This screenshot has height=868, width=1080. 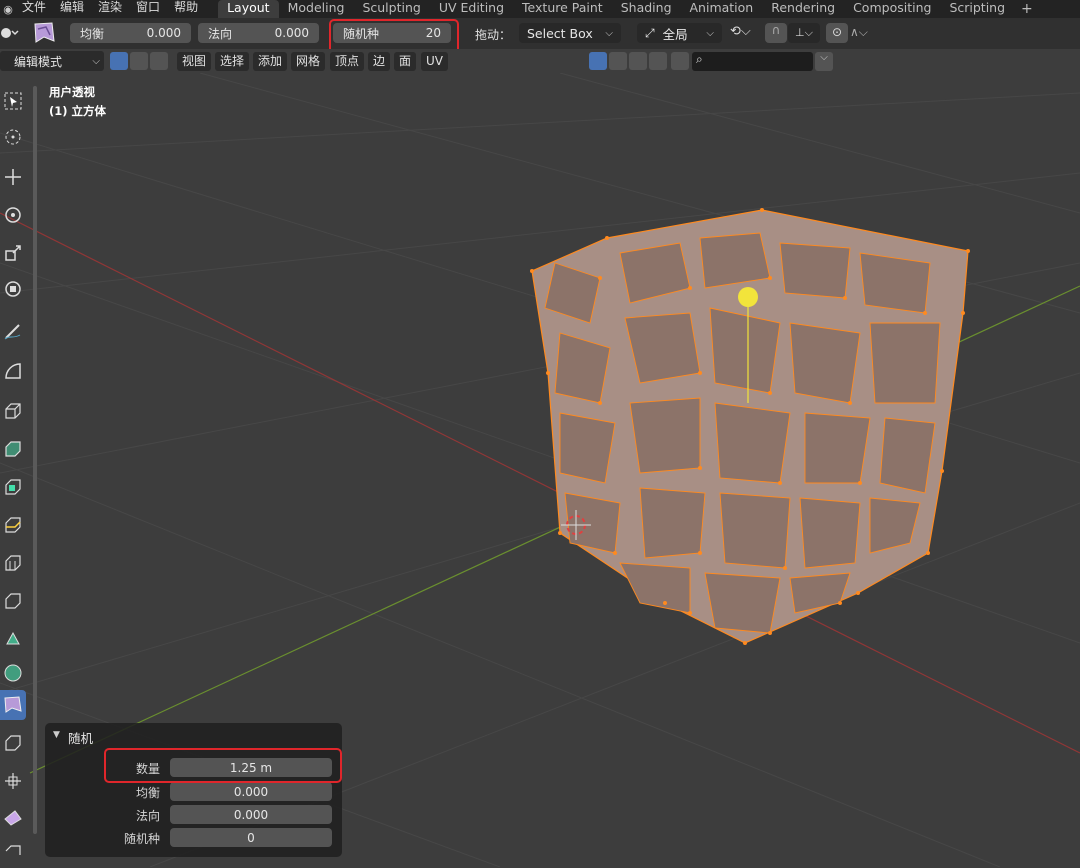 I want to click on shading-globe-icon, so click(x=658, y=61).